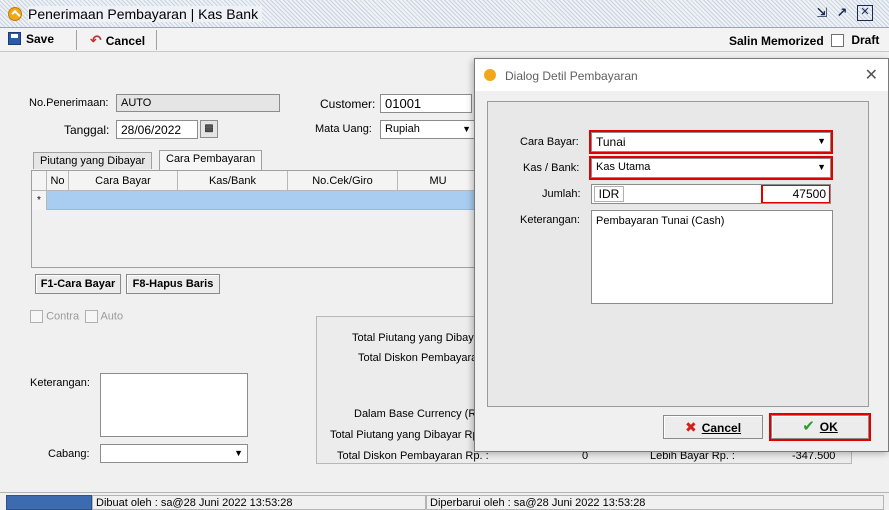  I want to click on cancel-label: Cancel, so click(125, 41).